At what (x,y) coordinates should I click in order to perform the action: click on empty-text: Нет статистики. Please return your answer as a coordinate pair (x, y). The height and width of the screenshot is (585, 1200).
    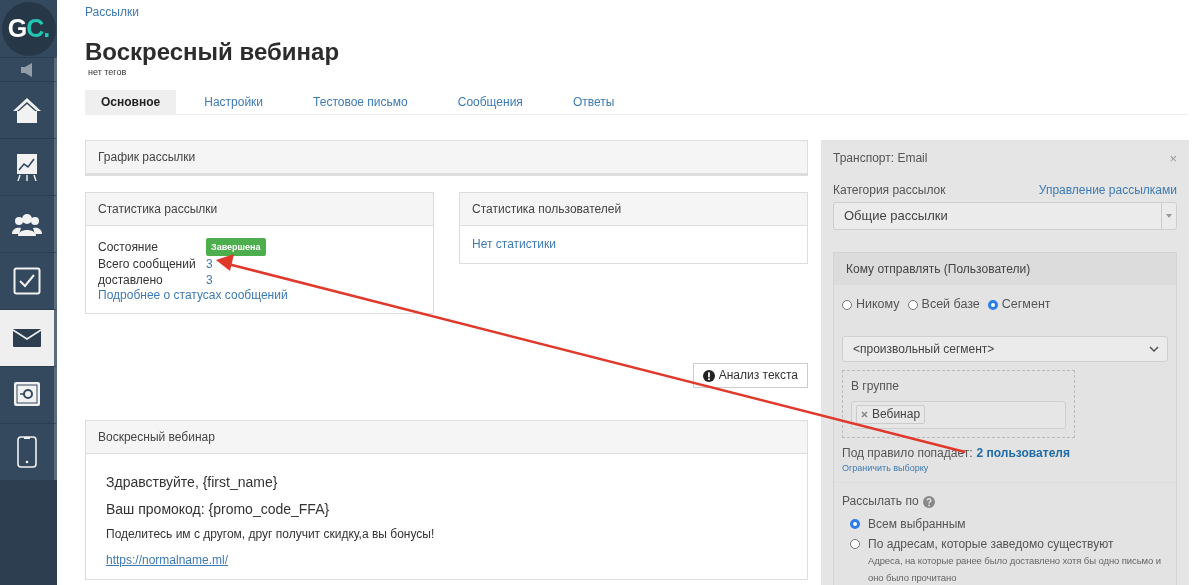
    Looking at the image, I should click on (514, 244).